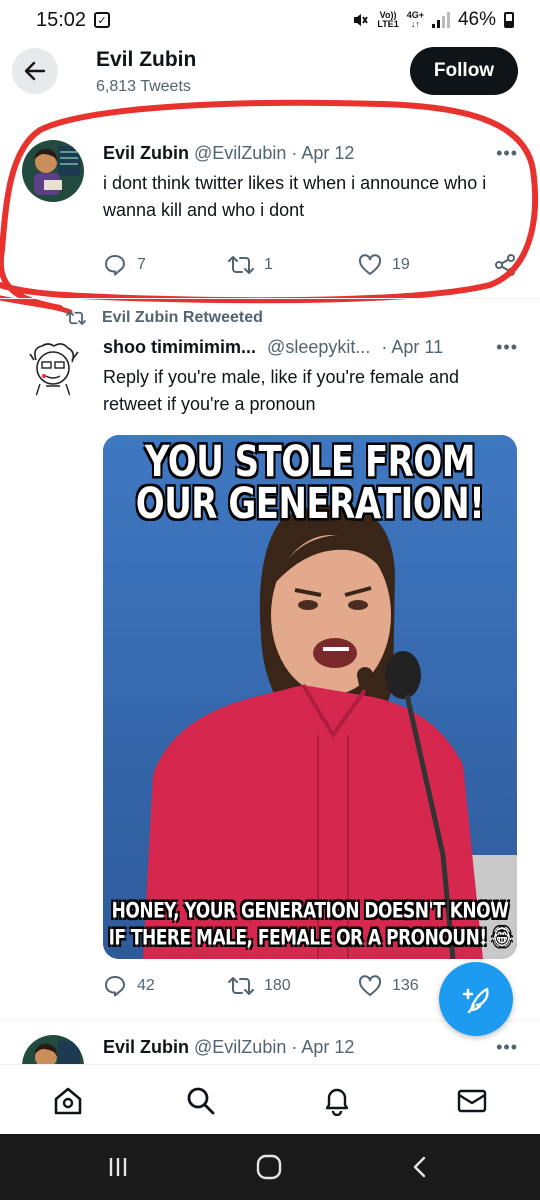  What do you see at coordinates (388, 986) in the screenshot?
I see `like-button: 136` at bounding box center [388, 986].